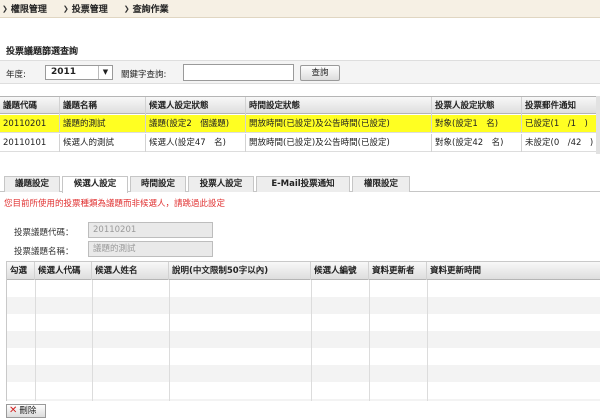 The height and width of the screenshot is (418, 600). What do you see at coordinates (30, 106) in the screenshot?
I see `column-header: 議題代碼` at bounding box center [30, 106].